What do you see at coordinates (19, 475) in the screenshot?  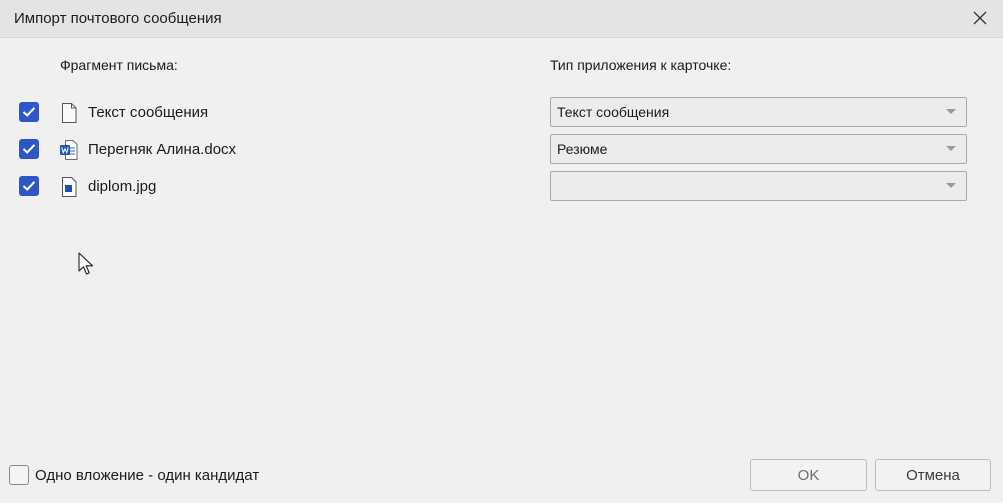 I see `one-attachment-checkbox` at bounding box center [19, 475].